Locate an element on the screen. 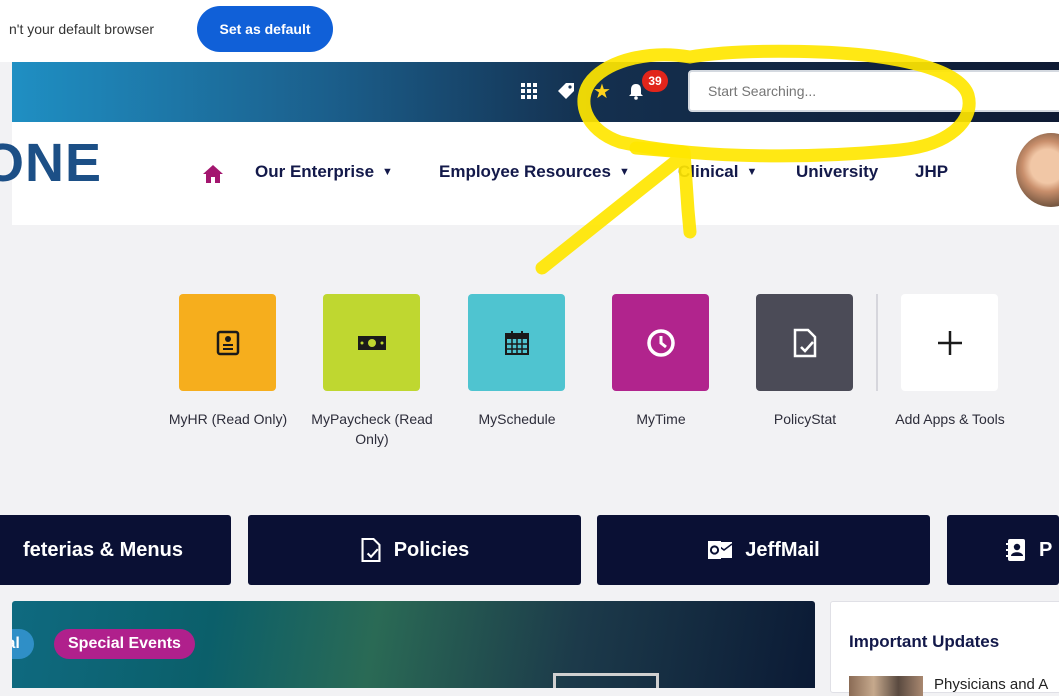 The height and width of the screenshot is (696, 1059). app-tile-mytime is located at coordinates (660, 342).